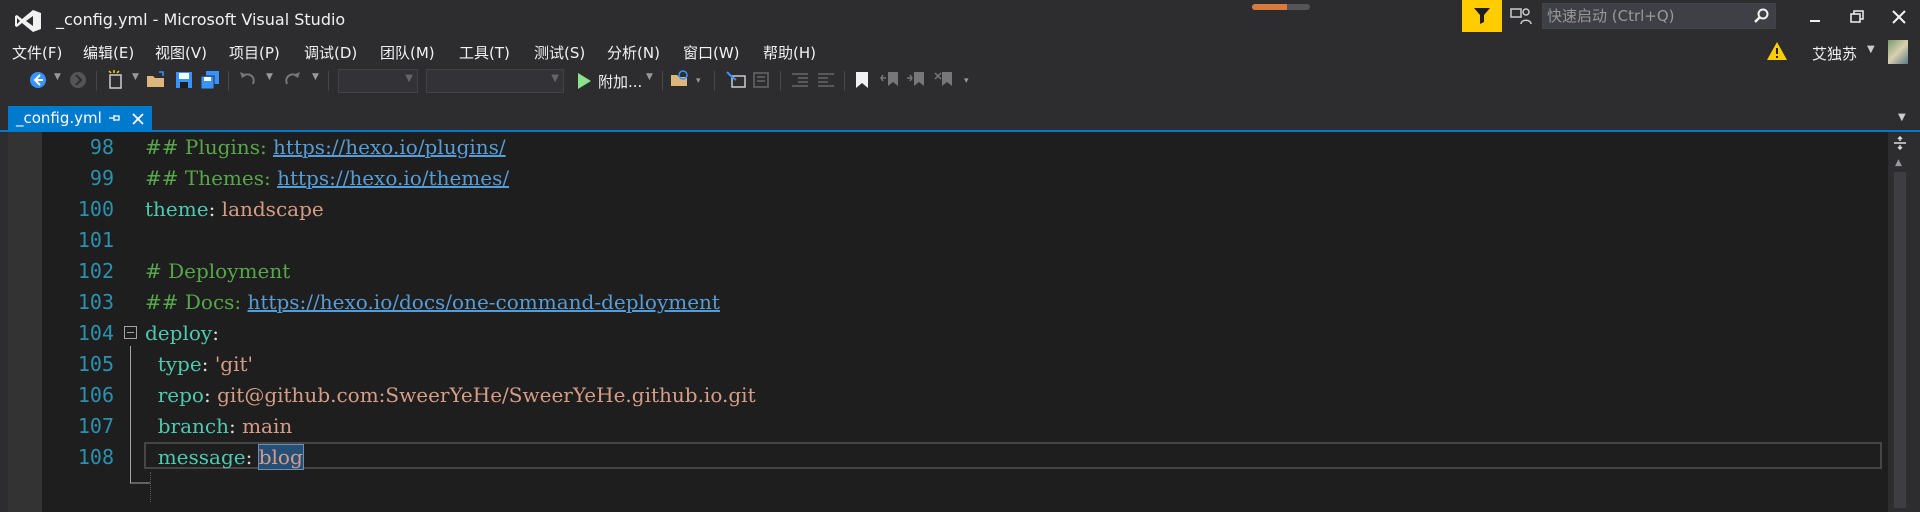 The image size is (1920, 512). What do you see at coordinates (1900, 143) in the screenshot?
I see `split-window-icon` at bounding box center [1900, 143].